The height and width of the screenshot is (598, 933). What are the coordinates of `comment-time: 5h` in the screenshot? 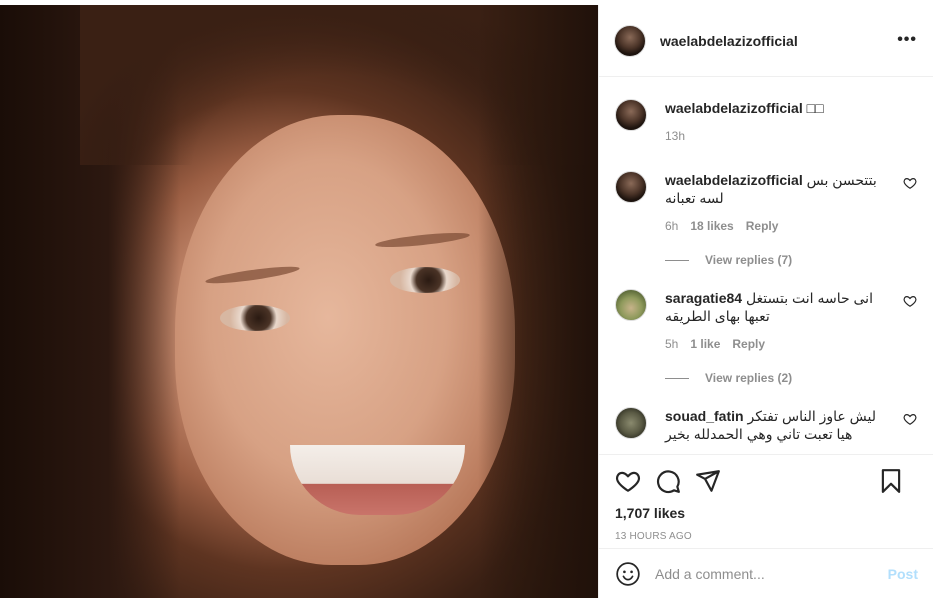 It's located at (671, 344).